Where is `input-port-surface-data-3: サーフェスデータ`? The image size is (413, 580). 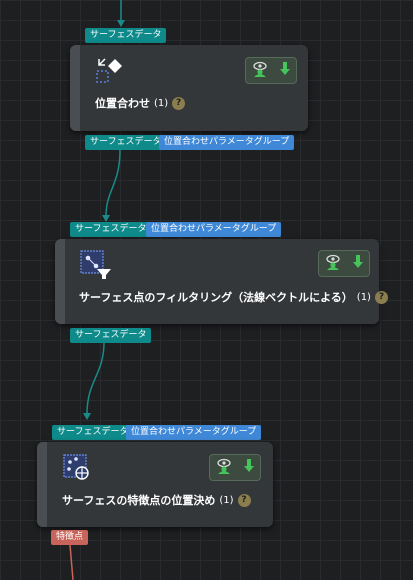 input-port-surface-data-3: サーフェスデータ is located at coordinates (93, 432).